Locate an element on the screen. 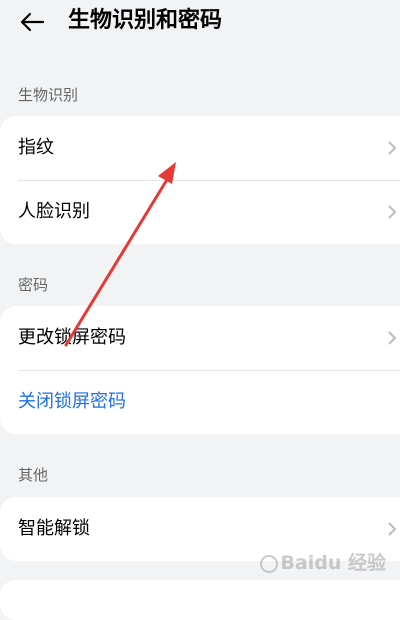 The image size is (400, 620). back-arrow-icon is located at coordinates (32, 22).